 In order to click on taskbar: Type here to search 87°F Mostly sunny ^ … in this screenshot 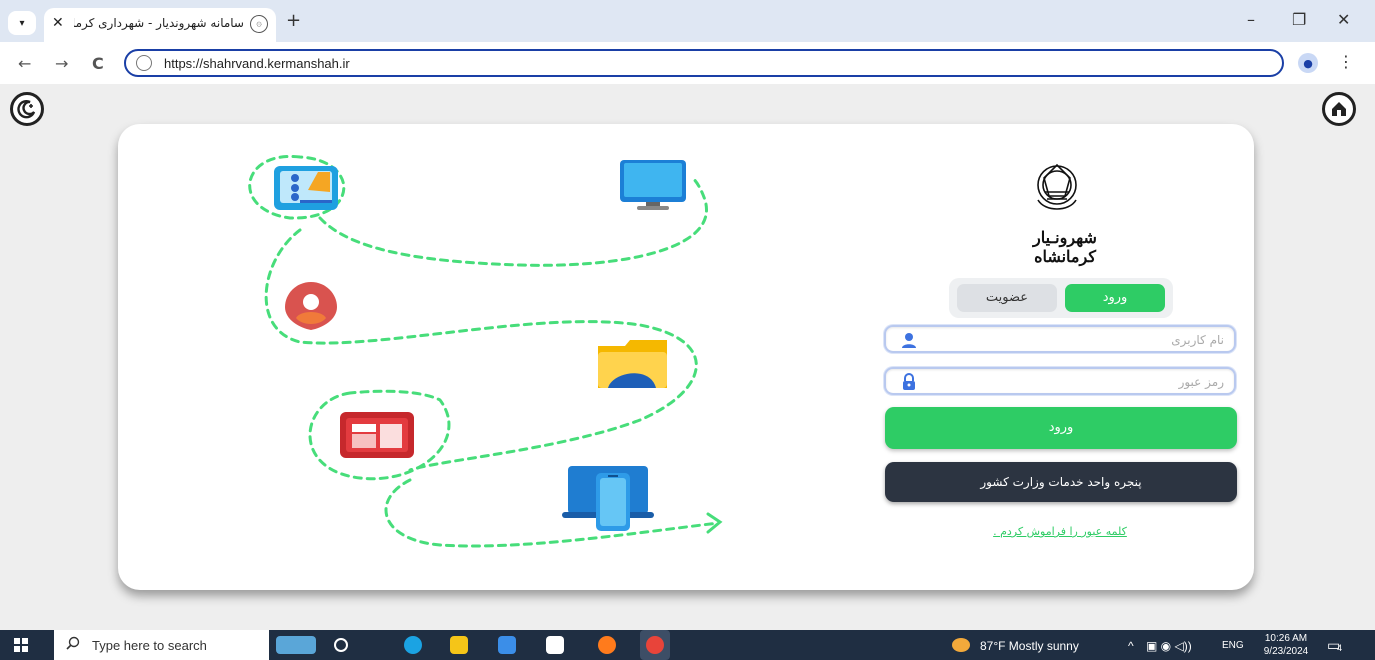, I will do `click(687, 645)`.